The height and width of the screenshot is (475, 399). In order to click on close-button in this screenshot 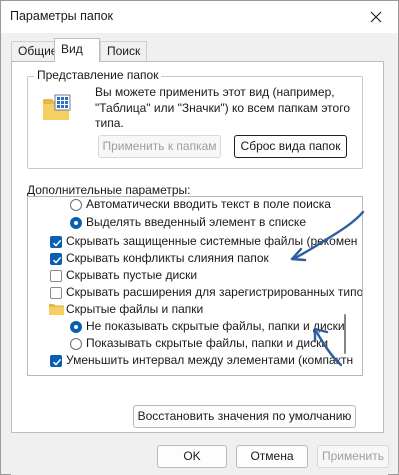, I will do `click(376, 17)`.